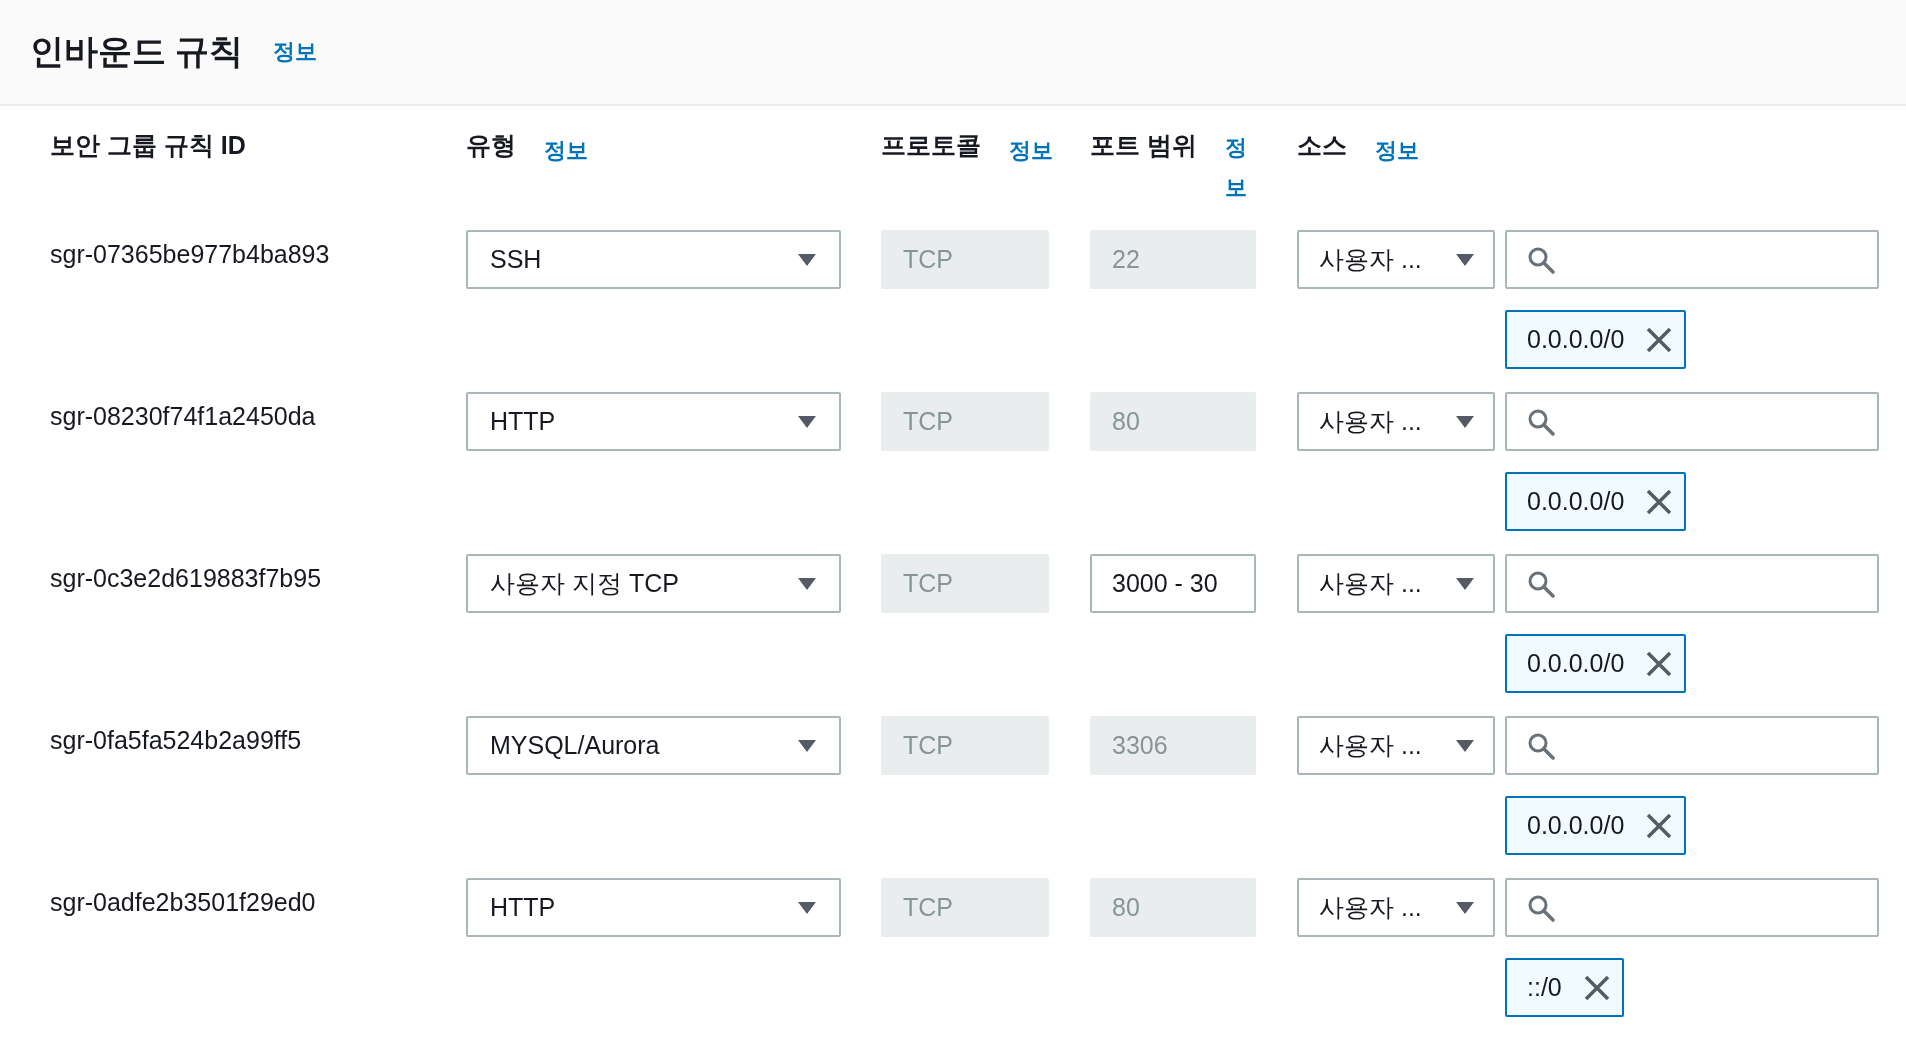 This screenshot has width=1906, height=1062. Describe the element at coordinates (1544, 987) in the screenshot. I see `token-text: ::/0` at that location.